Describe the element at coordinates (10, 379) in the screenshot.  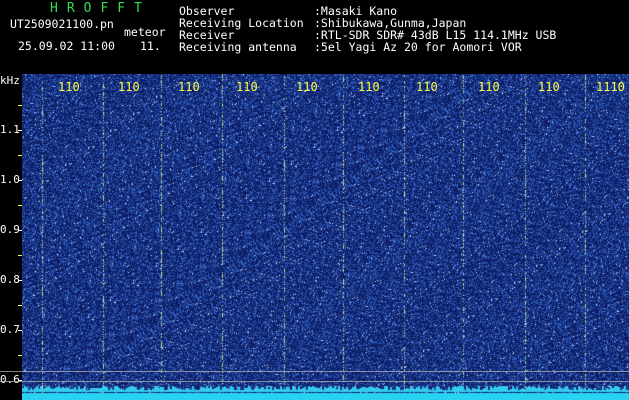
I see `y-label-0-6: 0.6` at that location.